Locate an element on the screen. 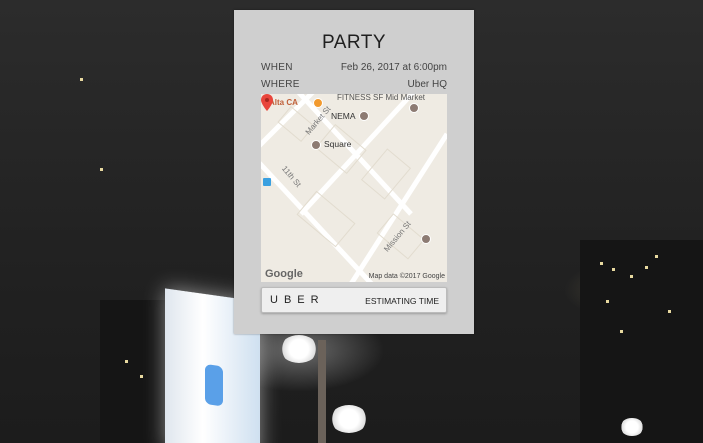 The width and height of the screenshot is (703, 443). restaurant-icon is located at coordinates (318, 103).